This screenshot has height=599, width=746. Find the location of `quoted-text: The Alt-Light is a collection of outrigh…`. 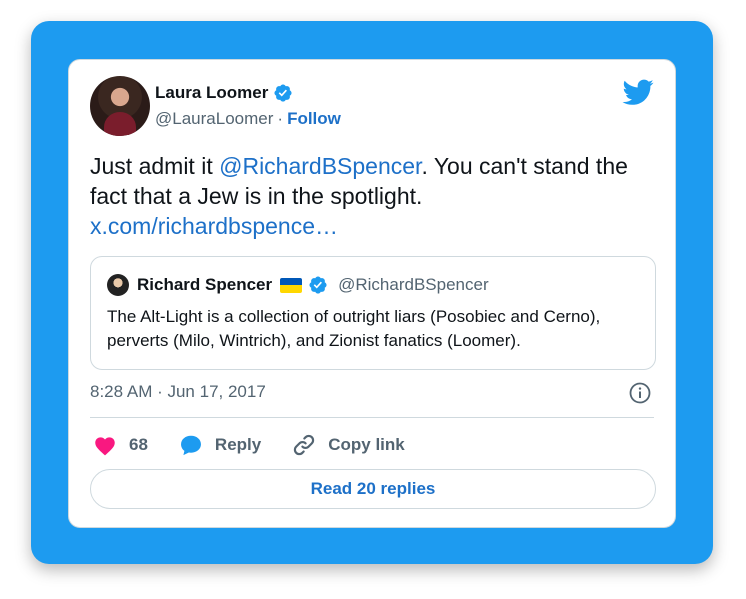

quoted-text: The Alt-Light is a collection of outrigh… is located at coordinates (354, 328).